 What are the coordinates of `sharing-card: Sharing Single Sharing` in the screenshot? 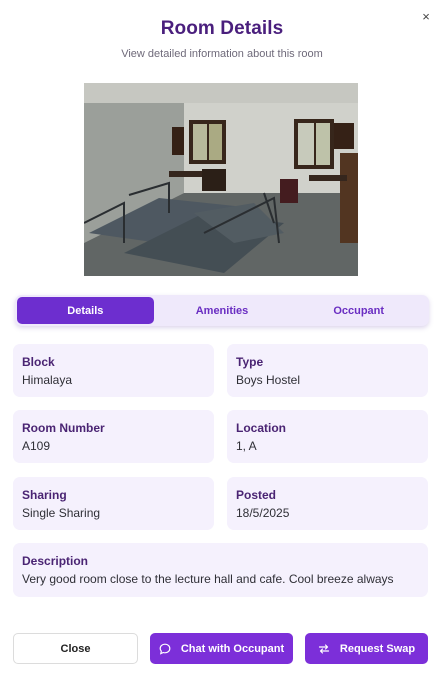 It's located at (113, 503).